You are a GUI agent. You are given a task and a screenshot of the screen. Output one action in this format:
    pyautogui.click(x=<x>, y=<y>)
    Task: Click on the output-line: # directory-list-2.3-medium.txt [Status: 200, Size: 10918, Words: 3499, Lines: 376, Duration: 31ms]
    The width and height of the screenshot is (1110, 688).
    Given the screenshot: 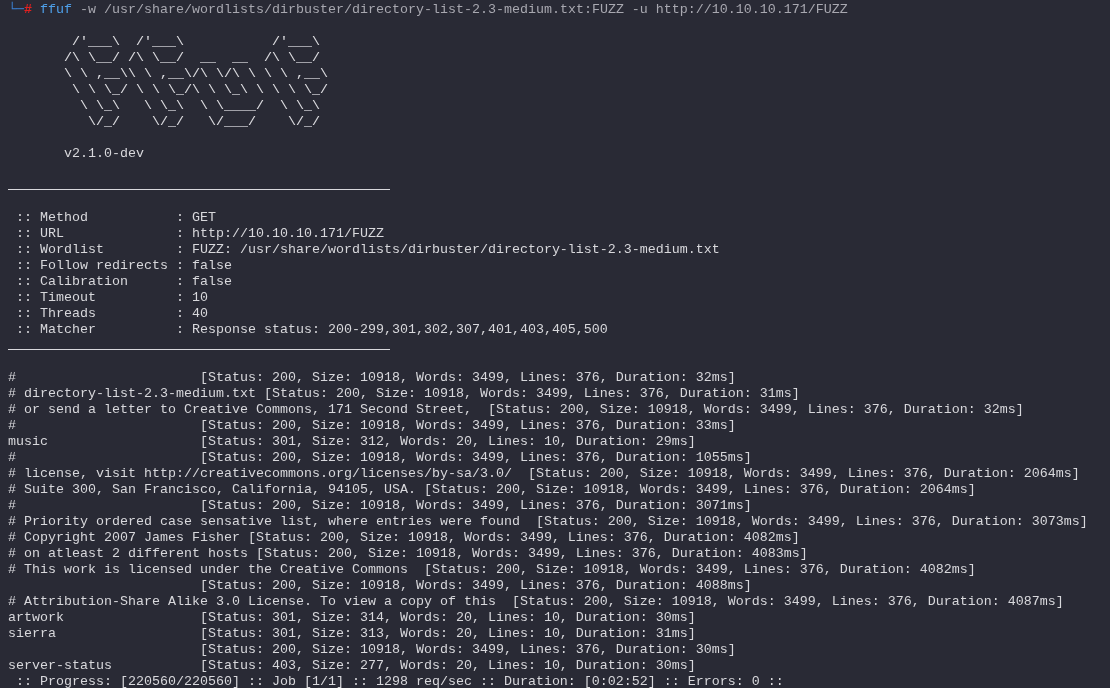 What is the action you would take?
    pyautogui.click(x=404, y=394)
    